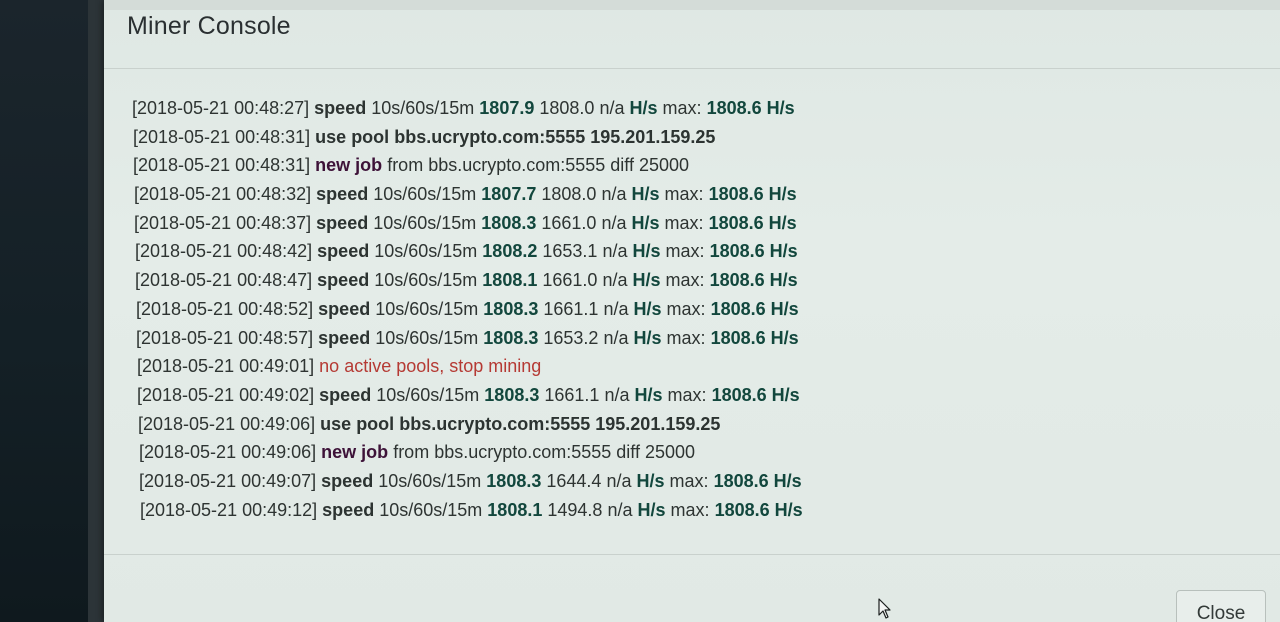 The height and width of the screenshot is (622, 1280). What do you see at coordinates (574, 480) in the screenshot?
I see `log-speed-60s: 1644.4` at bounding box center [574, 480].